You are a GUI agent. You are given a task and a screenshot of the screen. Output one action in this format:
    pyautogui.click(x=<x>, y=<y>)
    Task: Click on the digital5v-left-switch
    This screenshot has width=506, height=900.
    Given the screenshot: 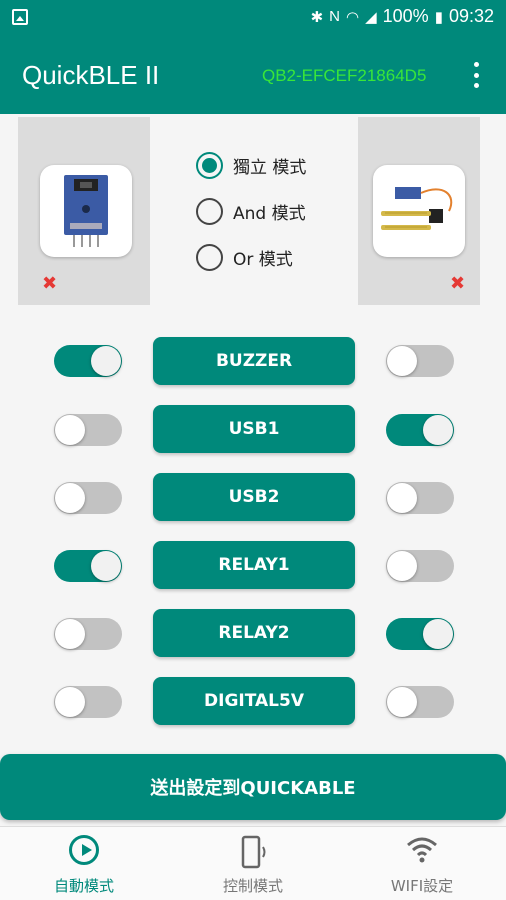 What is the action you would take?
    pyautogui.click(x=88, y=702)
    